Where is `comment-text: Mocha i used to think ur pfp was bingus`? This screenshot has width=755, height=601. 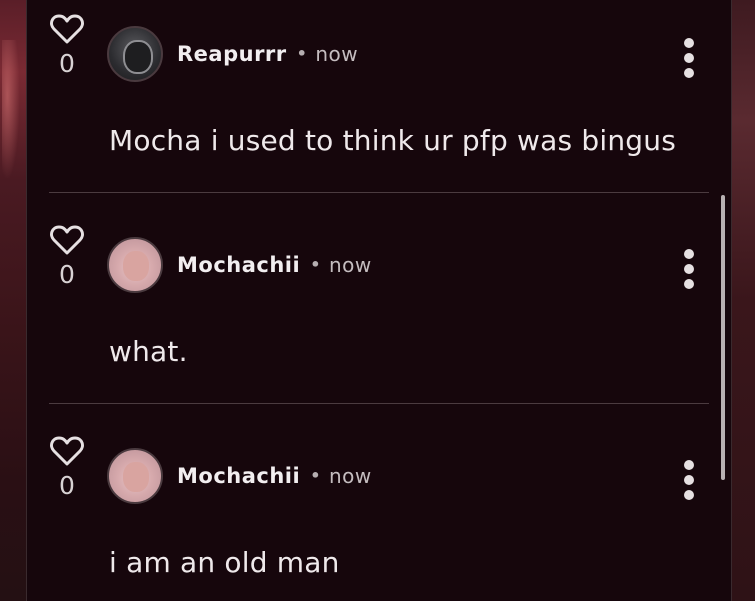 comment-text: Mocha i used to think ur pfp was bingus is located at coordinates (392, 140).